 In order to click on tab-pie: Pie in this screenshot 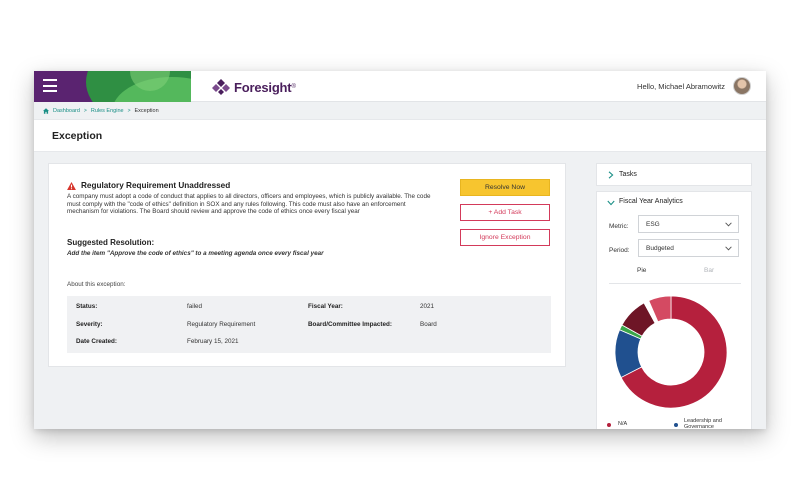, I will do `click(641, 270)`.